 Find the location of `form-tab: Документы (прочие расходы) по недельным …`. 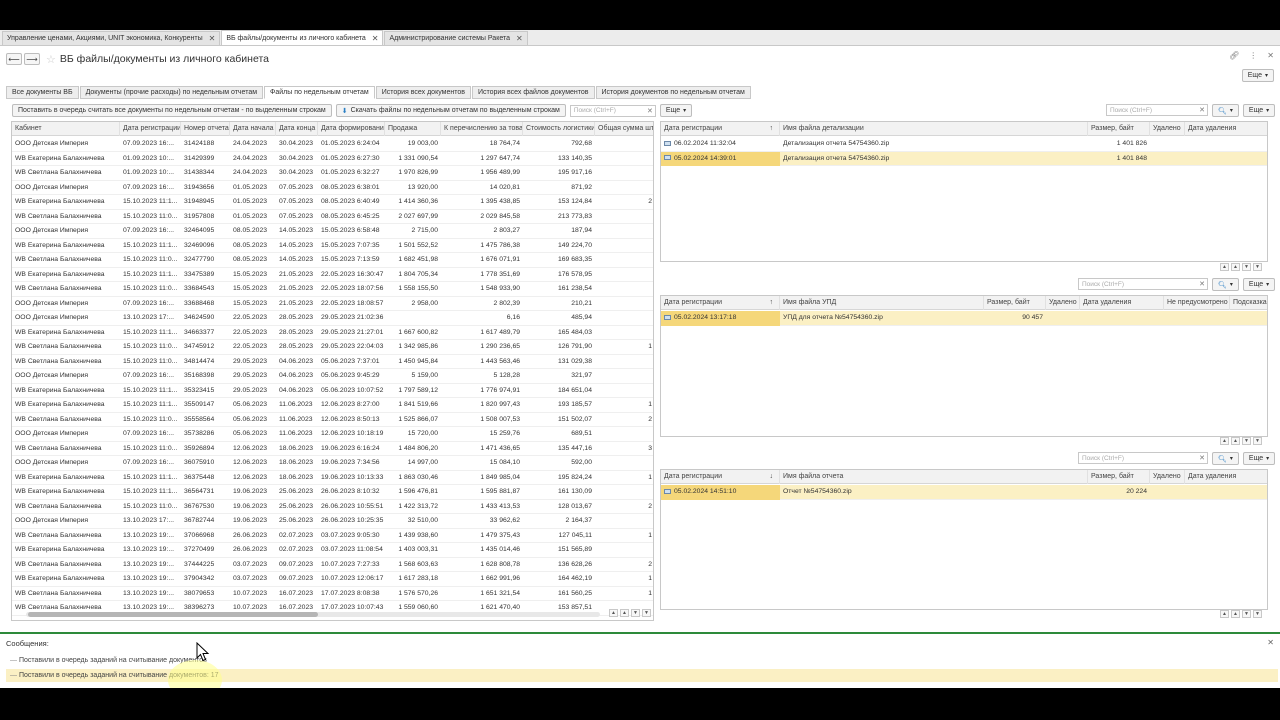

form-tab: Документы (прочие расходы) по недельным … is located at coordinates (171, 92).